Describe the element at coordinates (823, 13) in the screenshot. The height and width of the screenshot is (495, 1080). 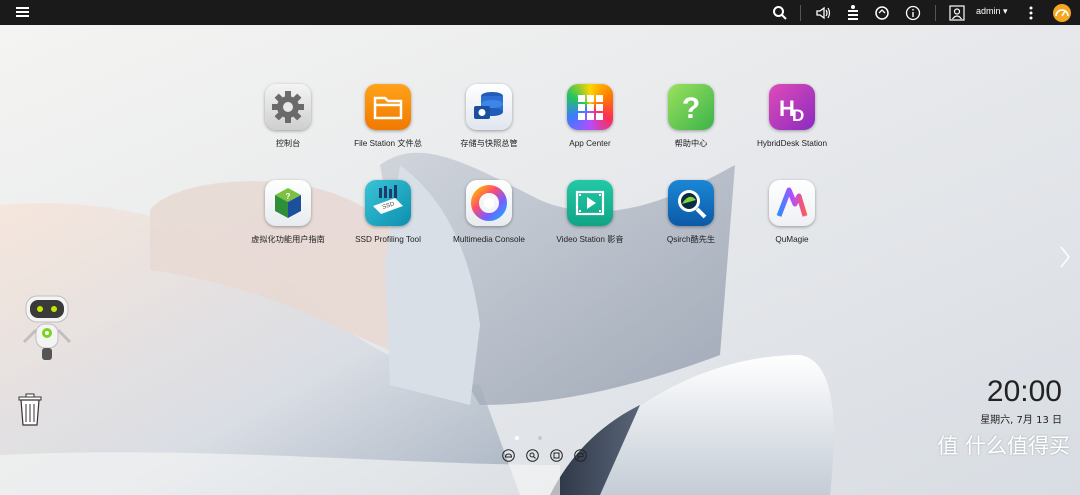
I see `volume-icon` at that location.